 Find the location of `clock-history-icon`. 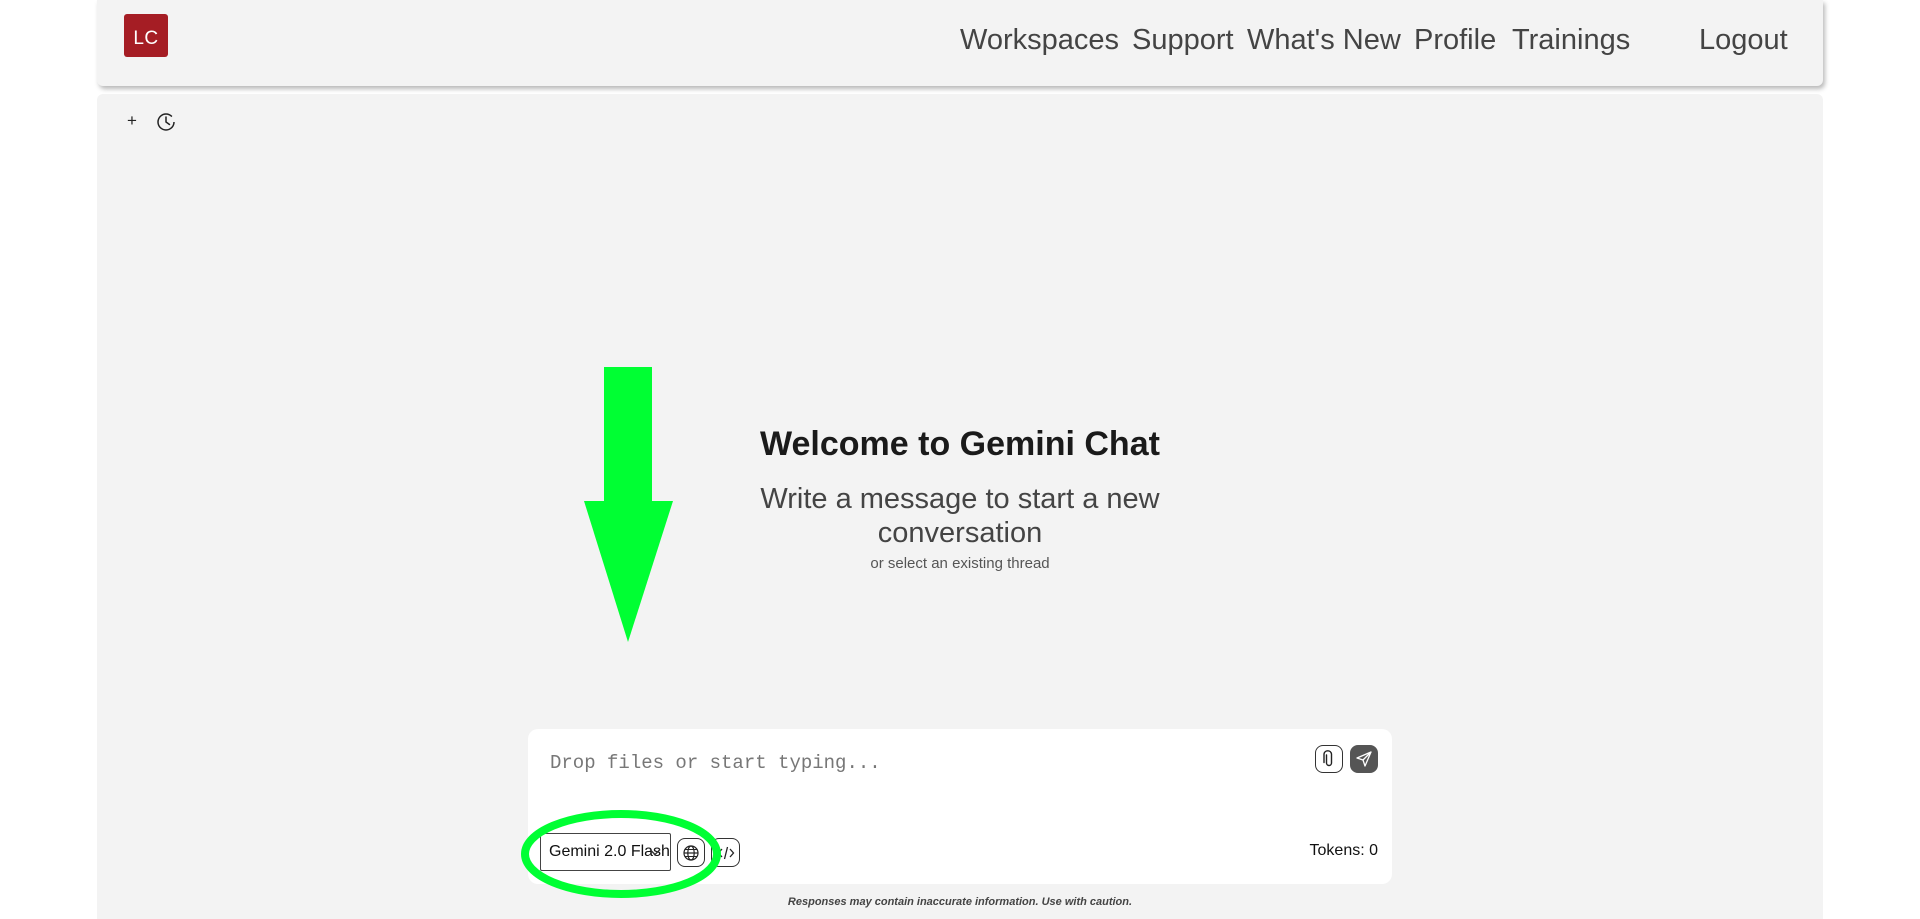

clock-history-icon is located at coordinates (166, 122).